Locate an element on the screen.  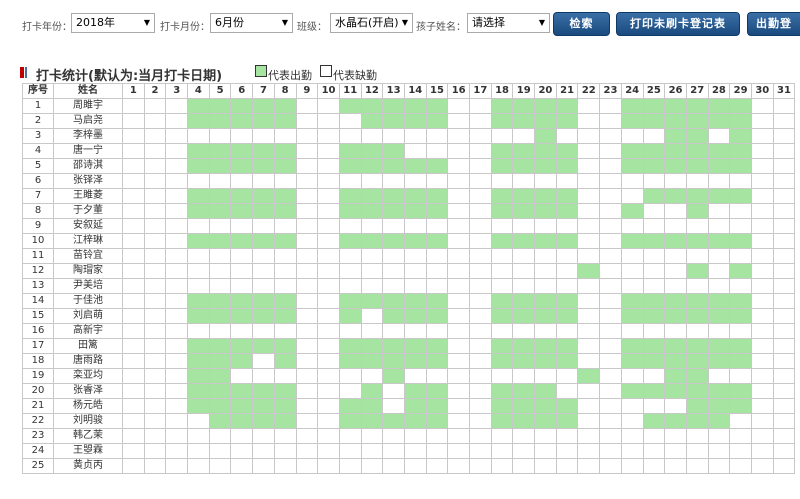
year-select: 2018年 ▼ is located at coordinates (113, 23).